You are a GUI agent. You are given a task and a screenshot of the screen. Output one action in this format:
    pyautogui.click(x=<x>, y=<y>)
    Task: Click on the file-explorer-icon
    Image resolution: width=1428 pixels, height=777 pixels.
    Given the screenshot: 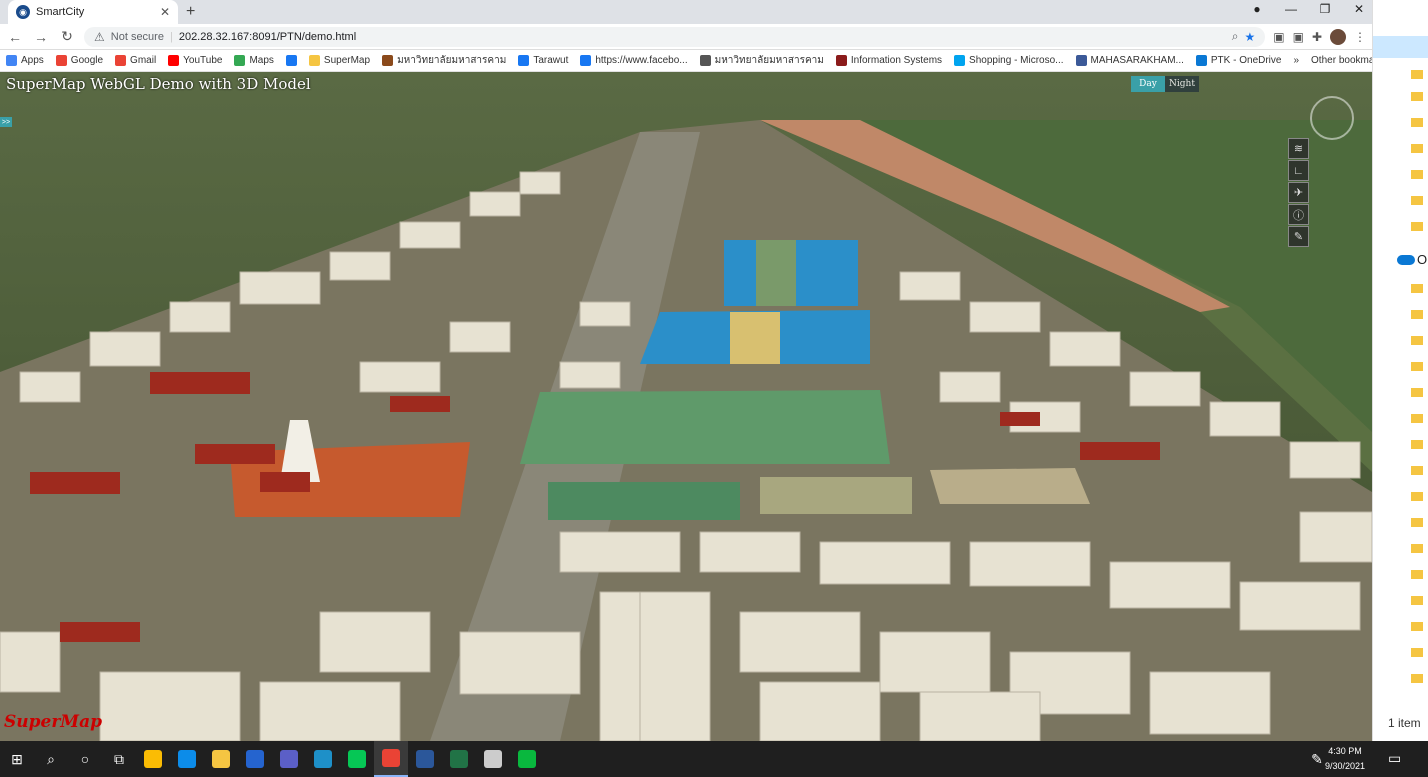 What is the action you would take?
    pyautogui.click(x=221, y=759)
    